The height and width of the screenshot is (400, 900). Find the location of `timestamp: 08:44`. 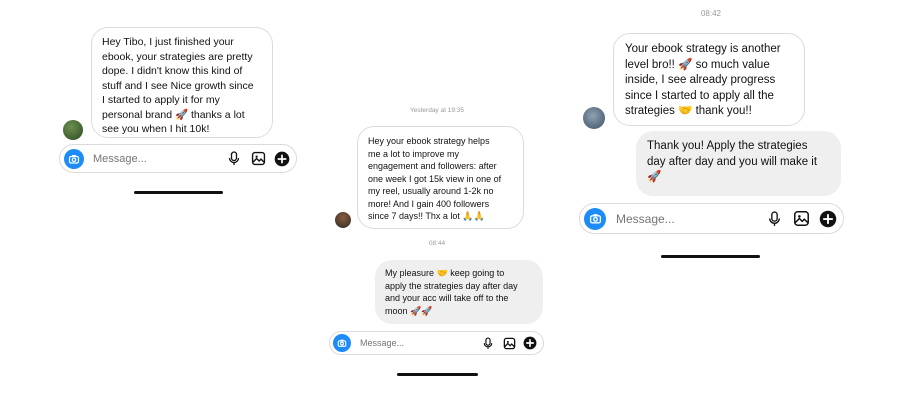

timestamp: 08:44 is located at coordinates (437, 243).